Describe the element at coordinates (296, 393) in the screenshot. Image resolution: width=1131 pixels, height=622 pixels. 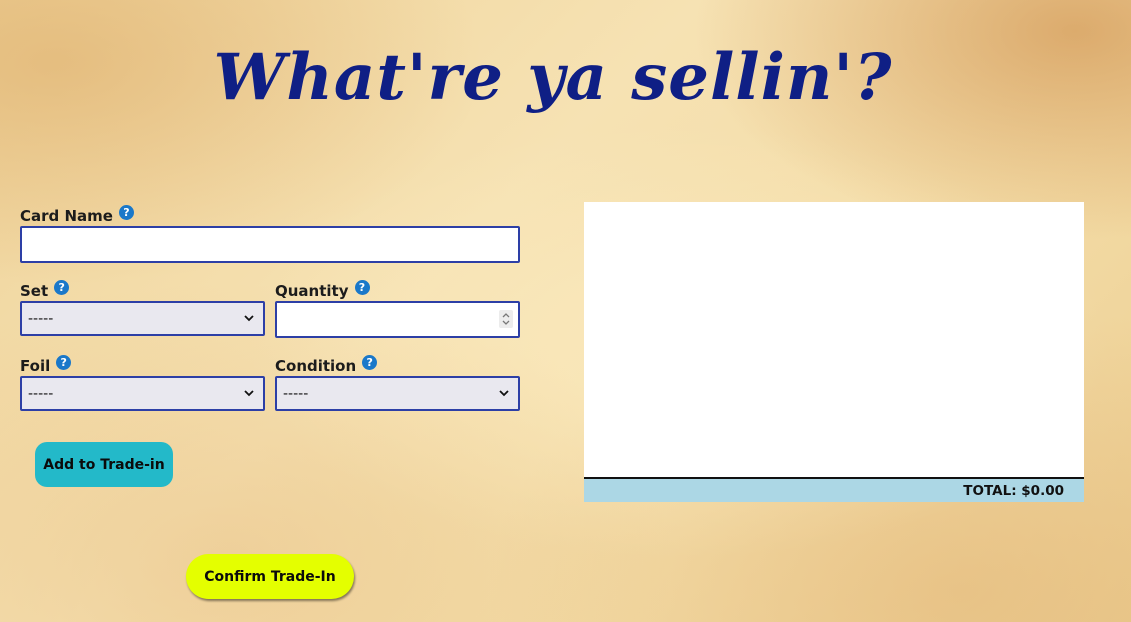
I see `condition-select-value: -----` at that location.